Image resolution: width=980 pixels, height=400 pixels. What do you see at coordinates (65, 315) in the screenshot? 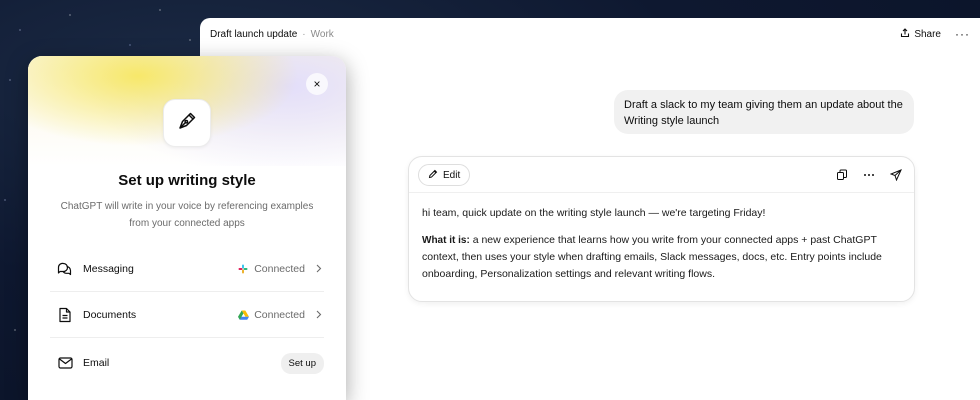
I see `document-icon` at bounding box center [65, 315].